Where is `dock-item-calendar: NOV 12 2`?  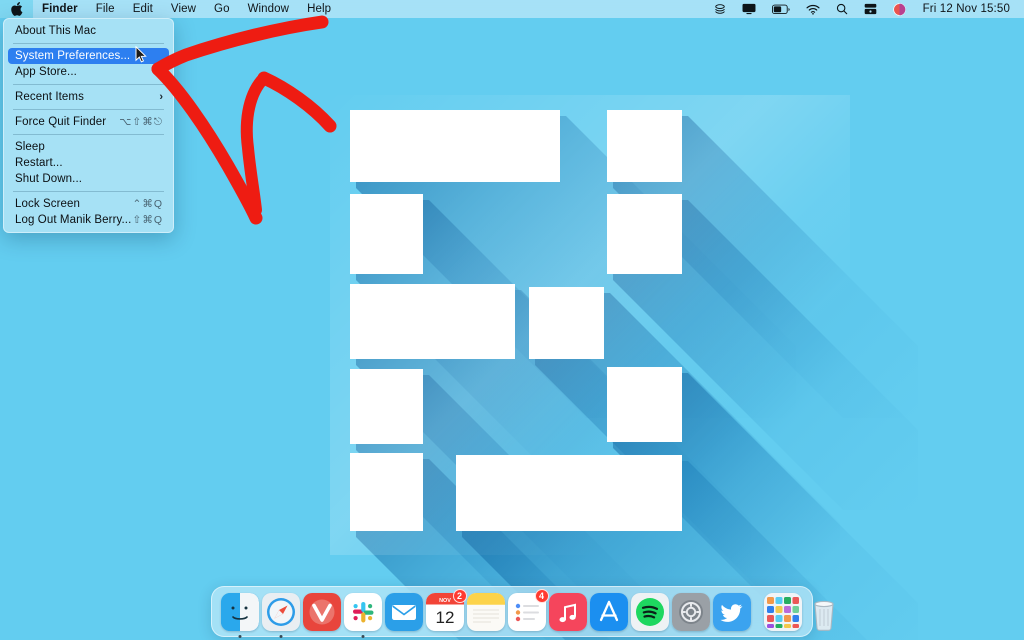
dock-item-calendar: NOV 12 2 is located at coordinates (446, 610).